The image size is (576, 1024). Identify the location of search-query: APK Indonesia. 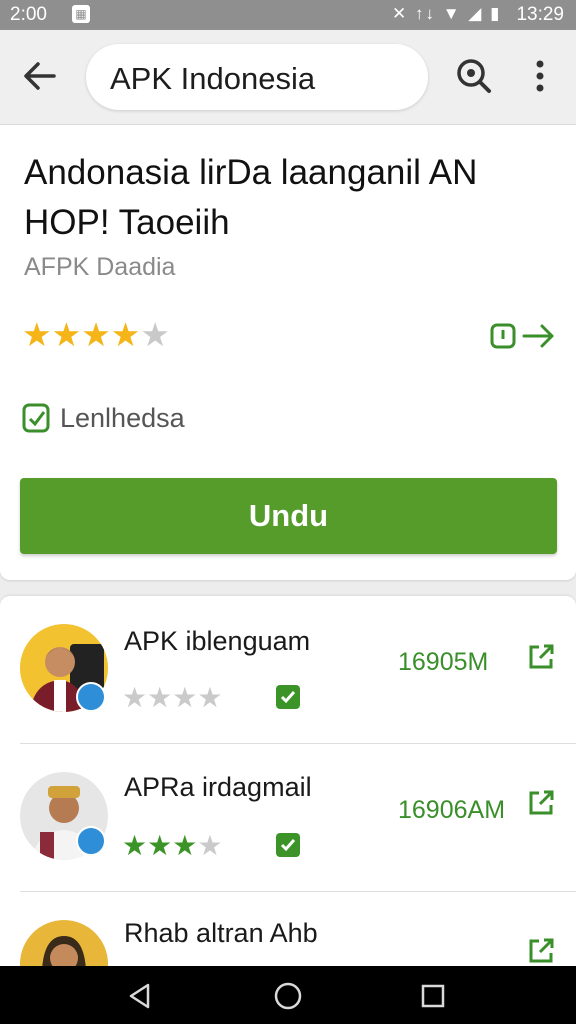
(213, 78).